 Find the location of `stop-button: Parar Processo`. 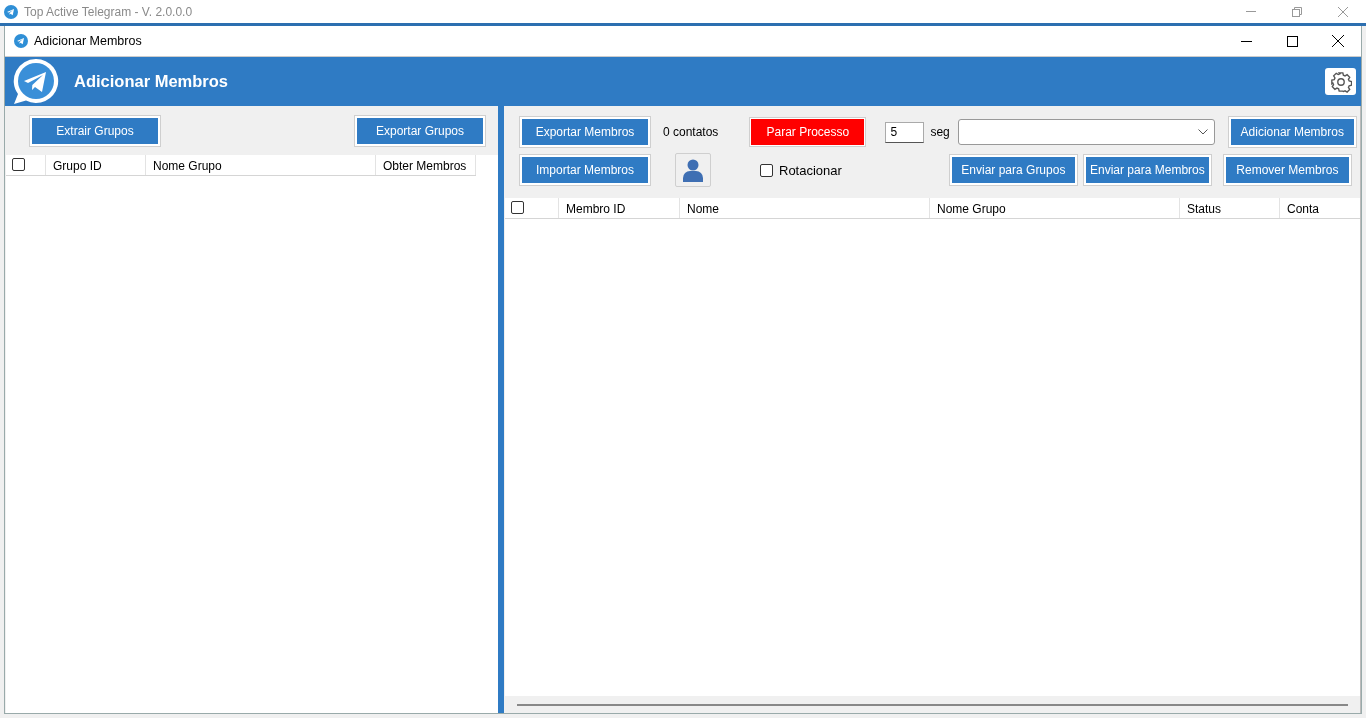

stop-button: Parar Processo is located at coordinates (808, 132).